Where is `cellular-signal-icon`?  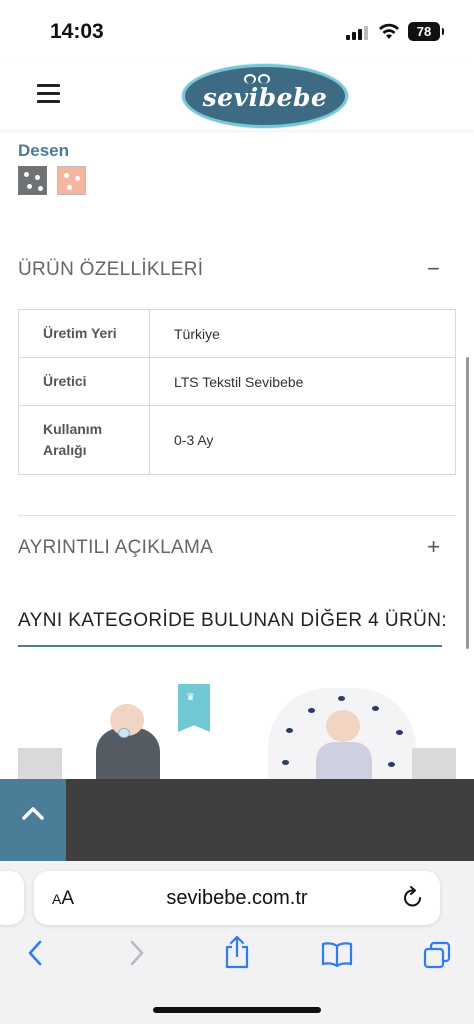
cellular-signal-icon is located at coordinates (357, 33).